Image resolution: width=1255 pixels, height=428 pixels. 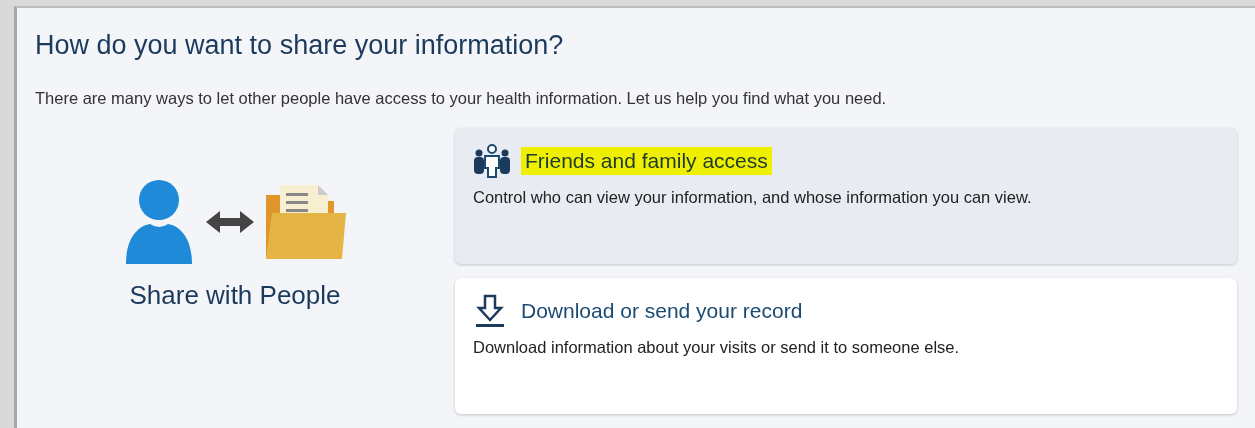 I want to click on folder-icon, so click(x=306, y=222).